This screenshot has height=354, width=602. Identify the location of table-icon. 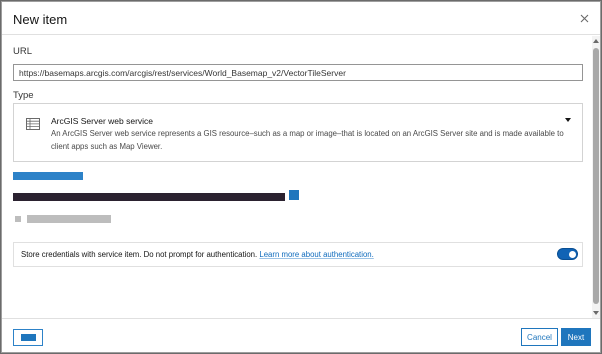
(33, 124).